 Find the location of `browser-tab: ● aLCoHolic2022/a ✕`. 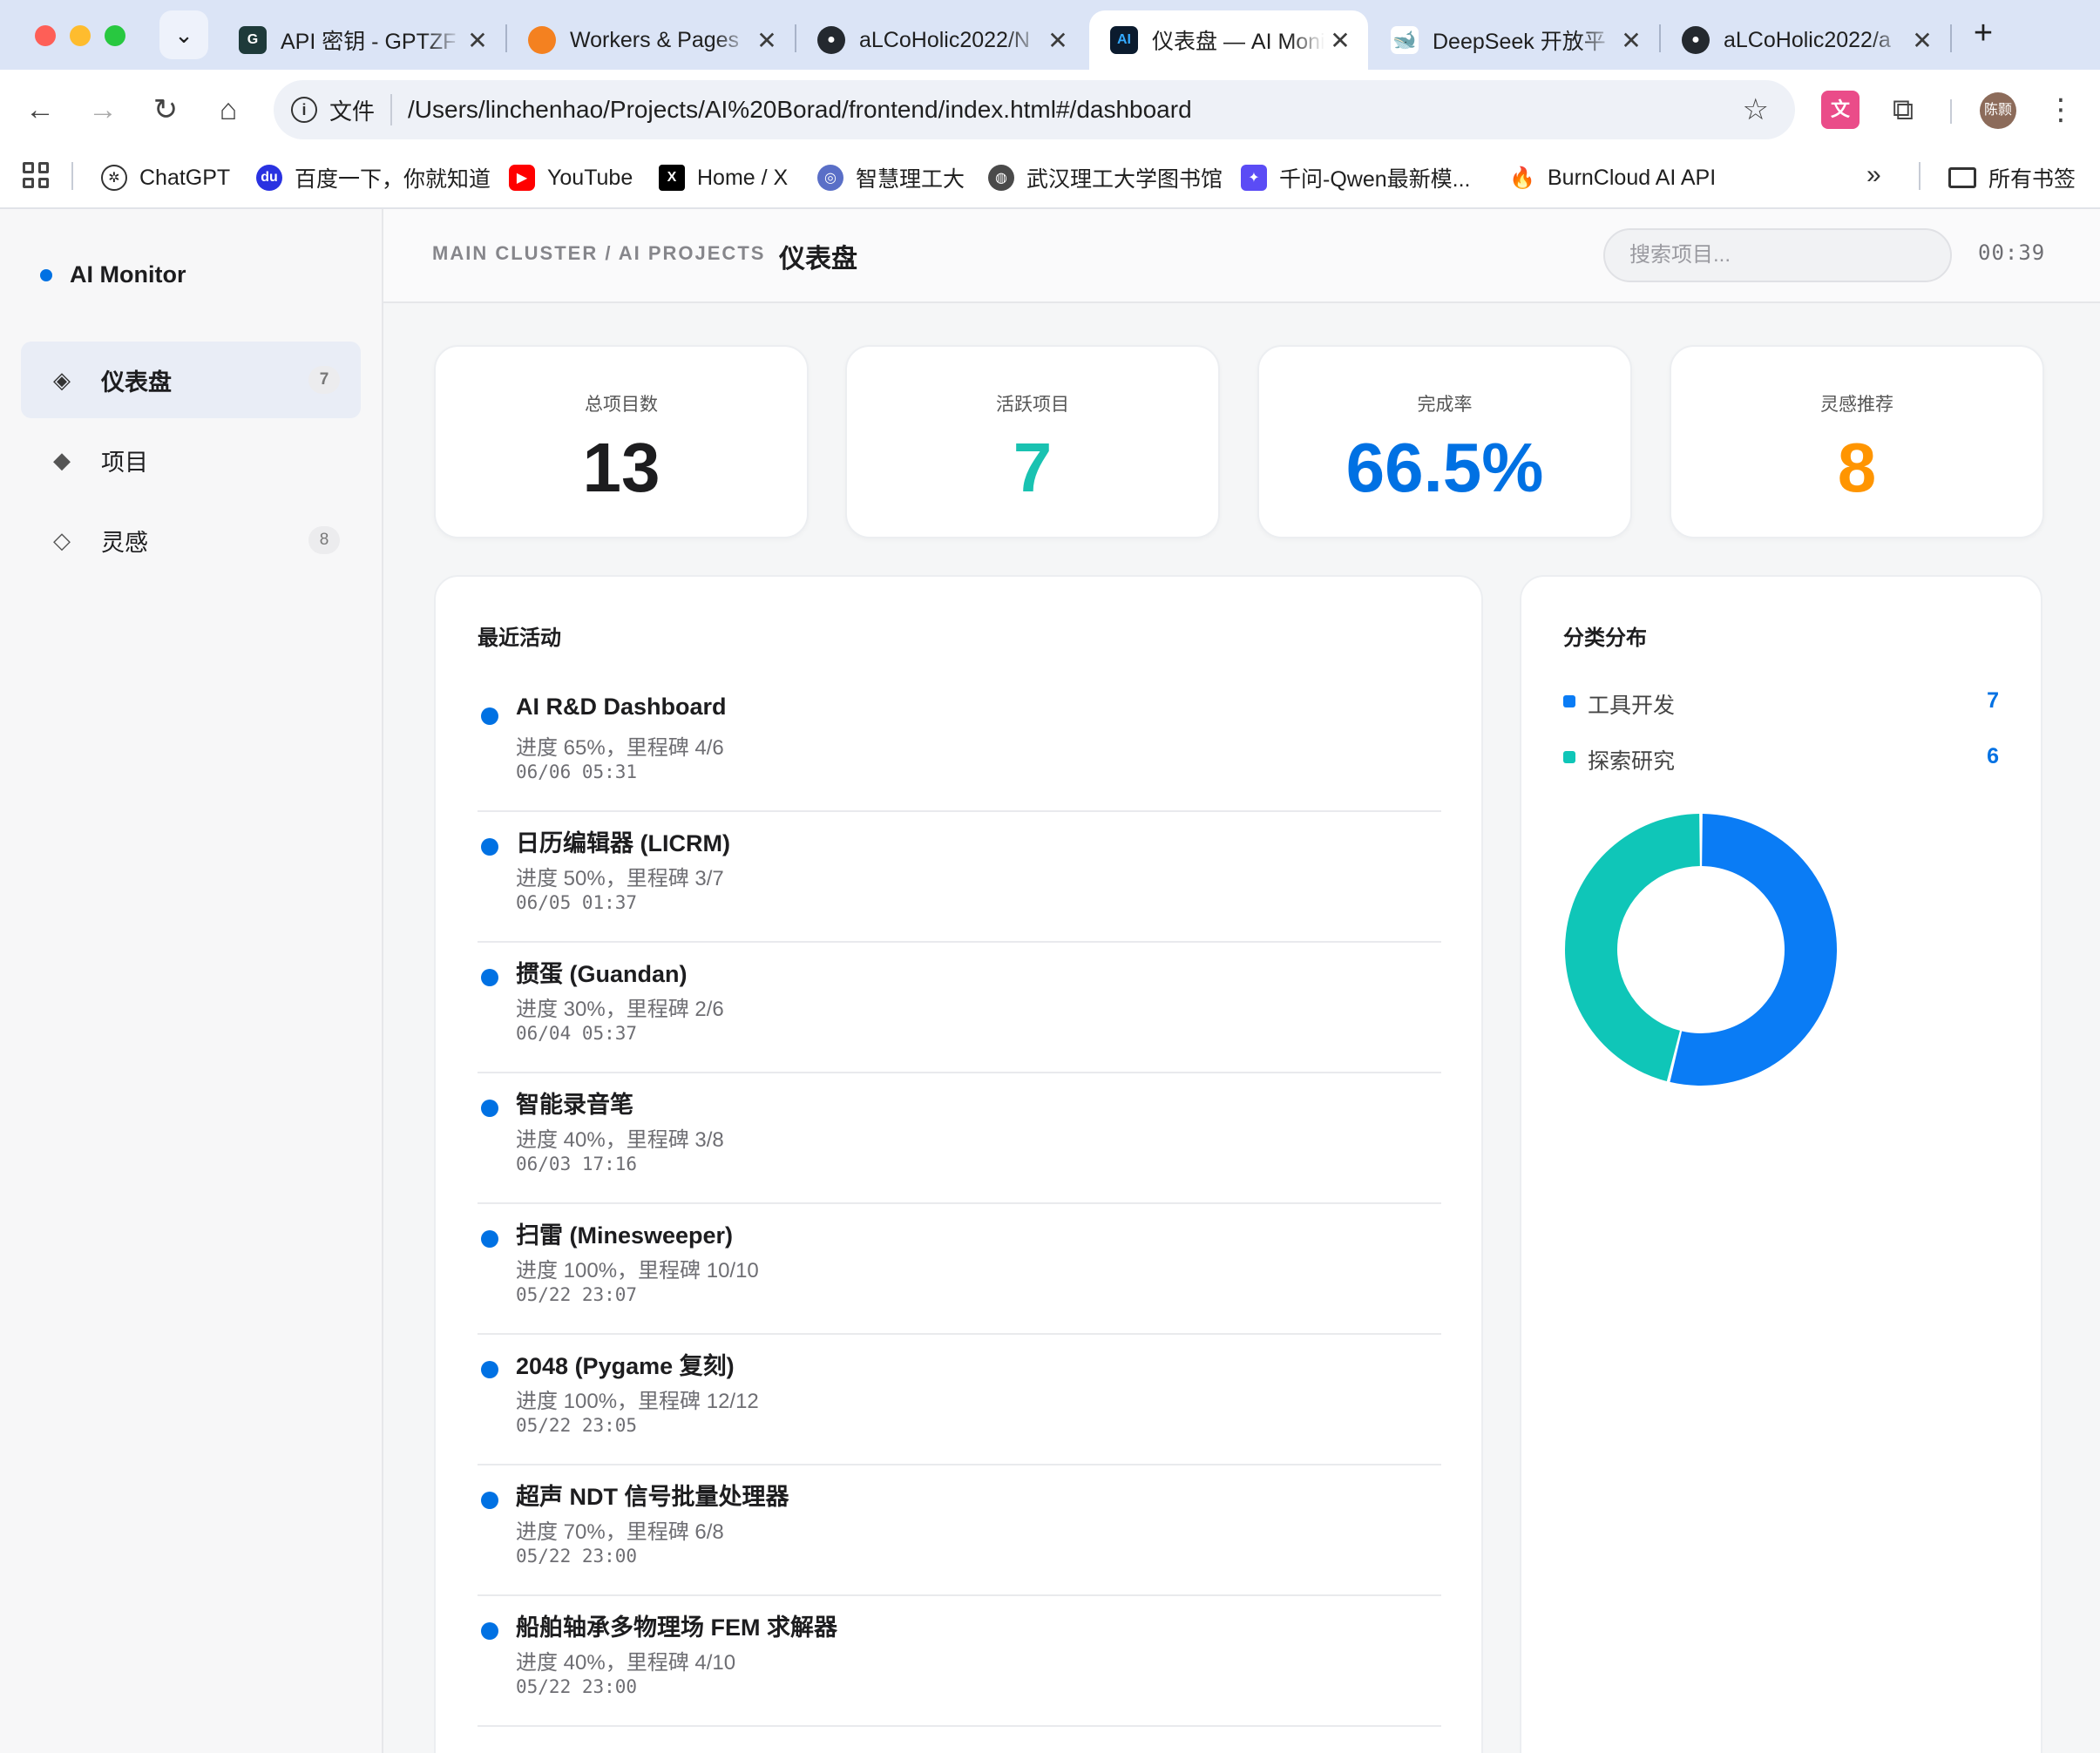

browser-tab: ● aLCoHolic2022/a ✕ is located at coordinates (1805, 40).